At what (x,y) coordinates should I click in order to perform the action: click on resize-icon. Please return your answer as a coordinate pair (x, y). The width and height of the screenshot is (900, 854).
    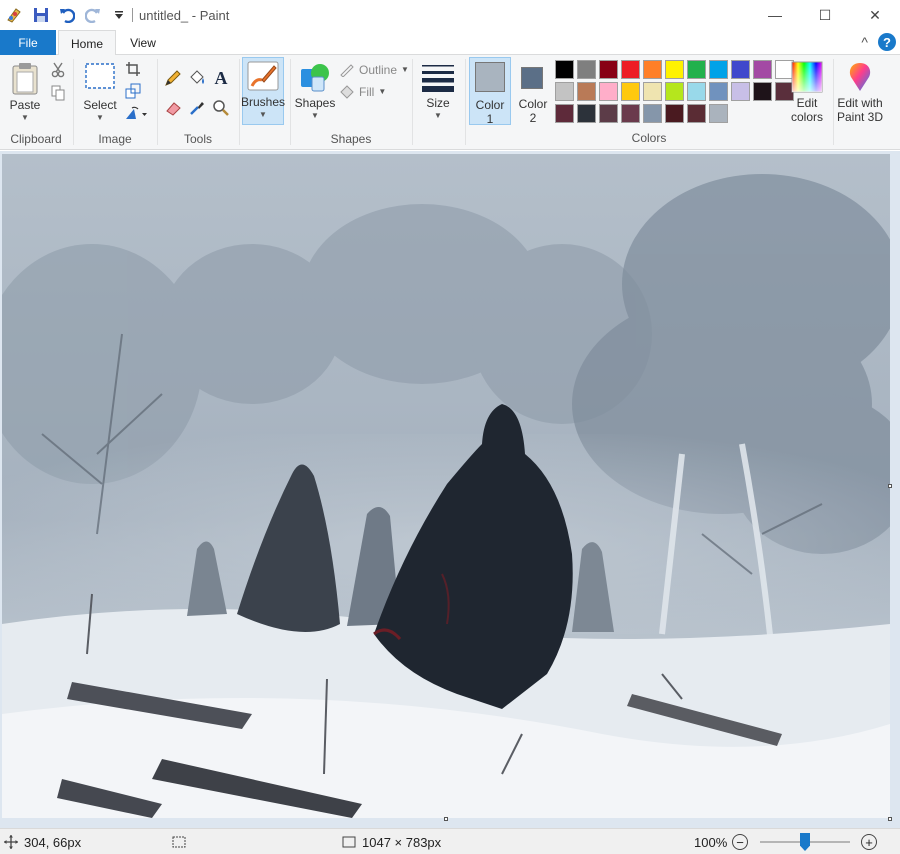
    Looking at the image, I should click on (133, 91).